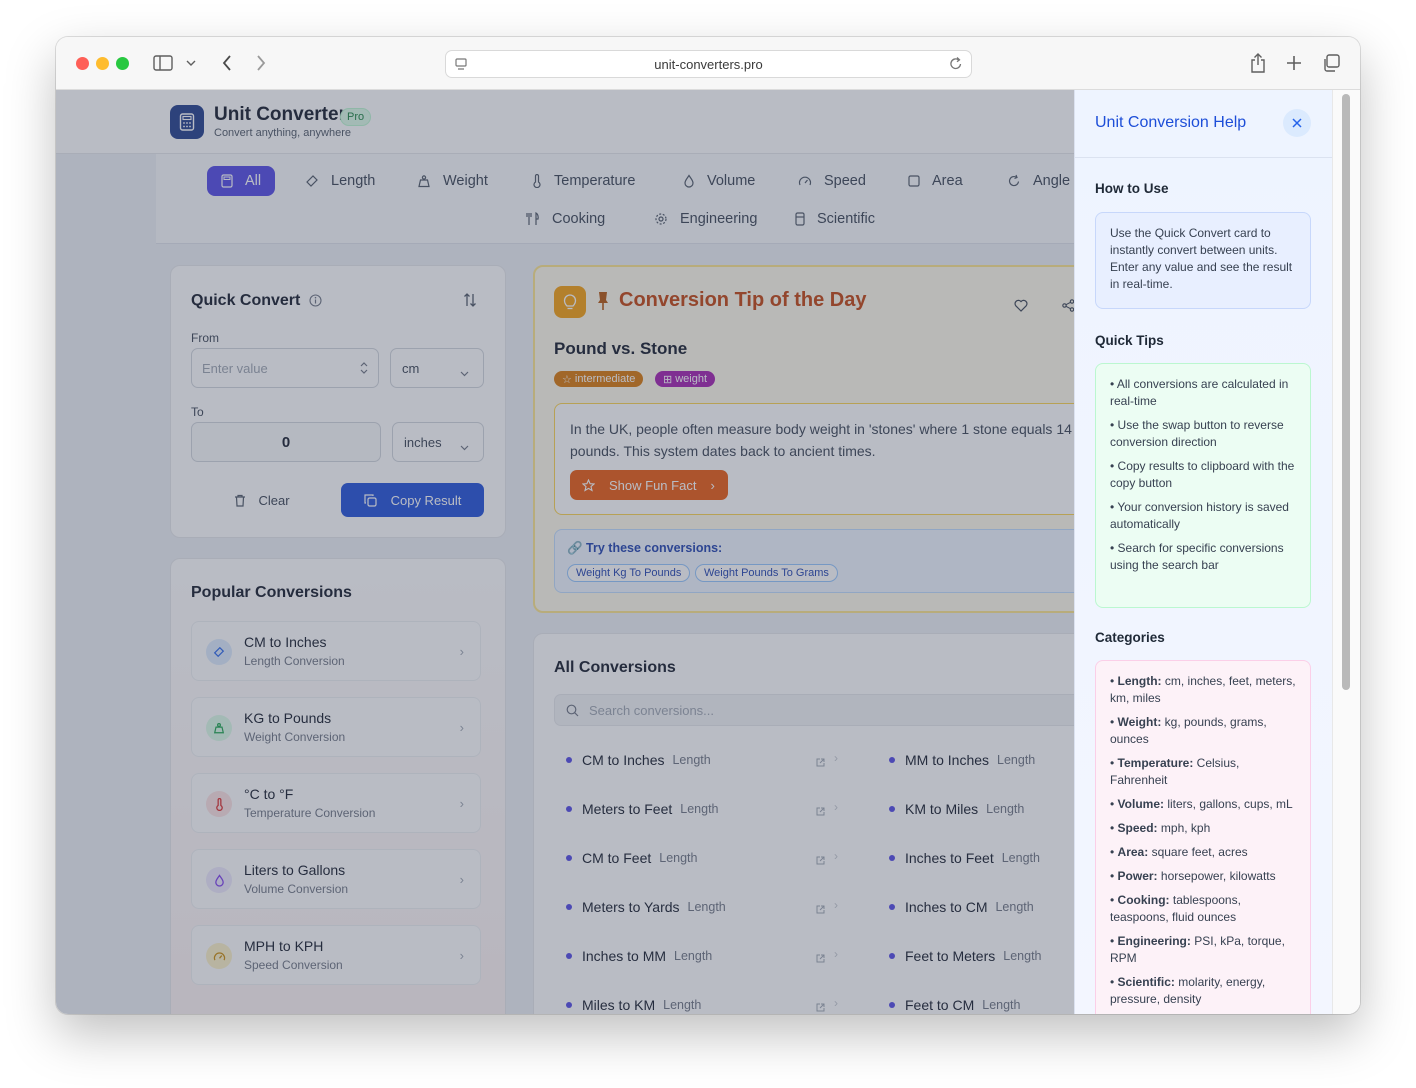 The image size is (1416, 1088). Describe the element at coordinates (961, 907) in the screenshot. I see `conversion-row: Inches to CM Length` at that location.